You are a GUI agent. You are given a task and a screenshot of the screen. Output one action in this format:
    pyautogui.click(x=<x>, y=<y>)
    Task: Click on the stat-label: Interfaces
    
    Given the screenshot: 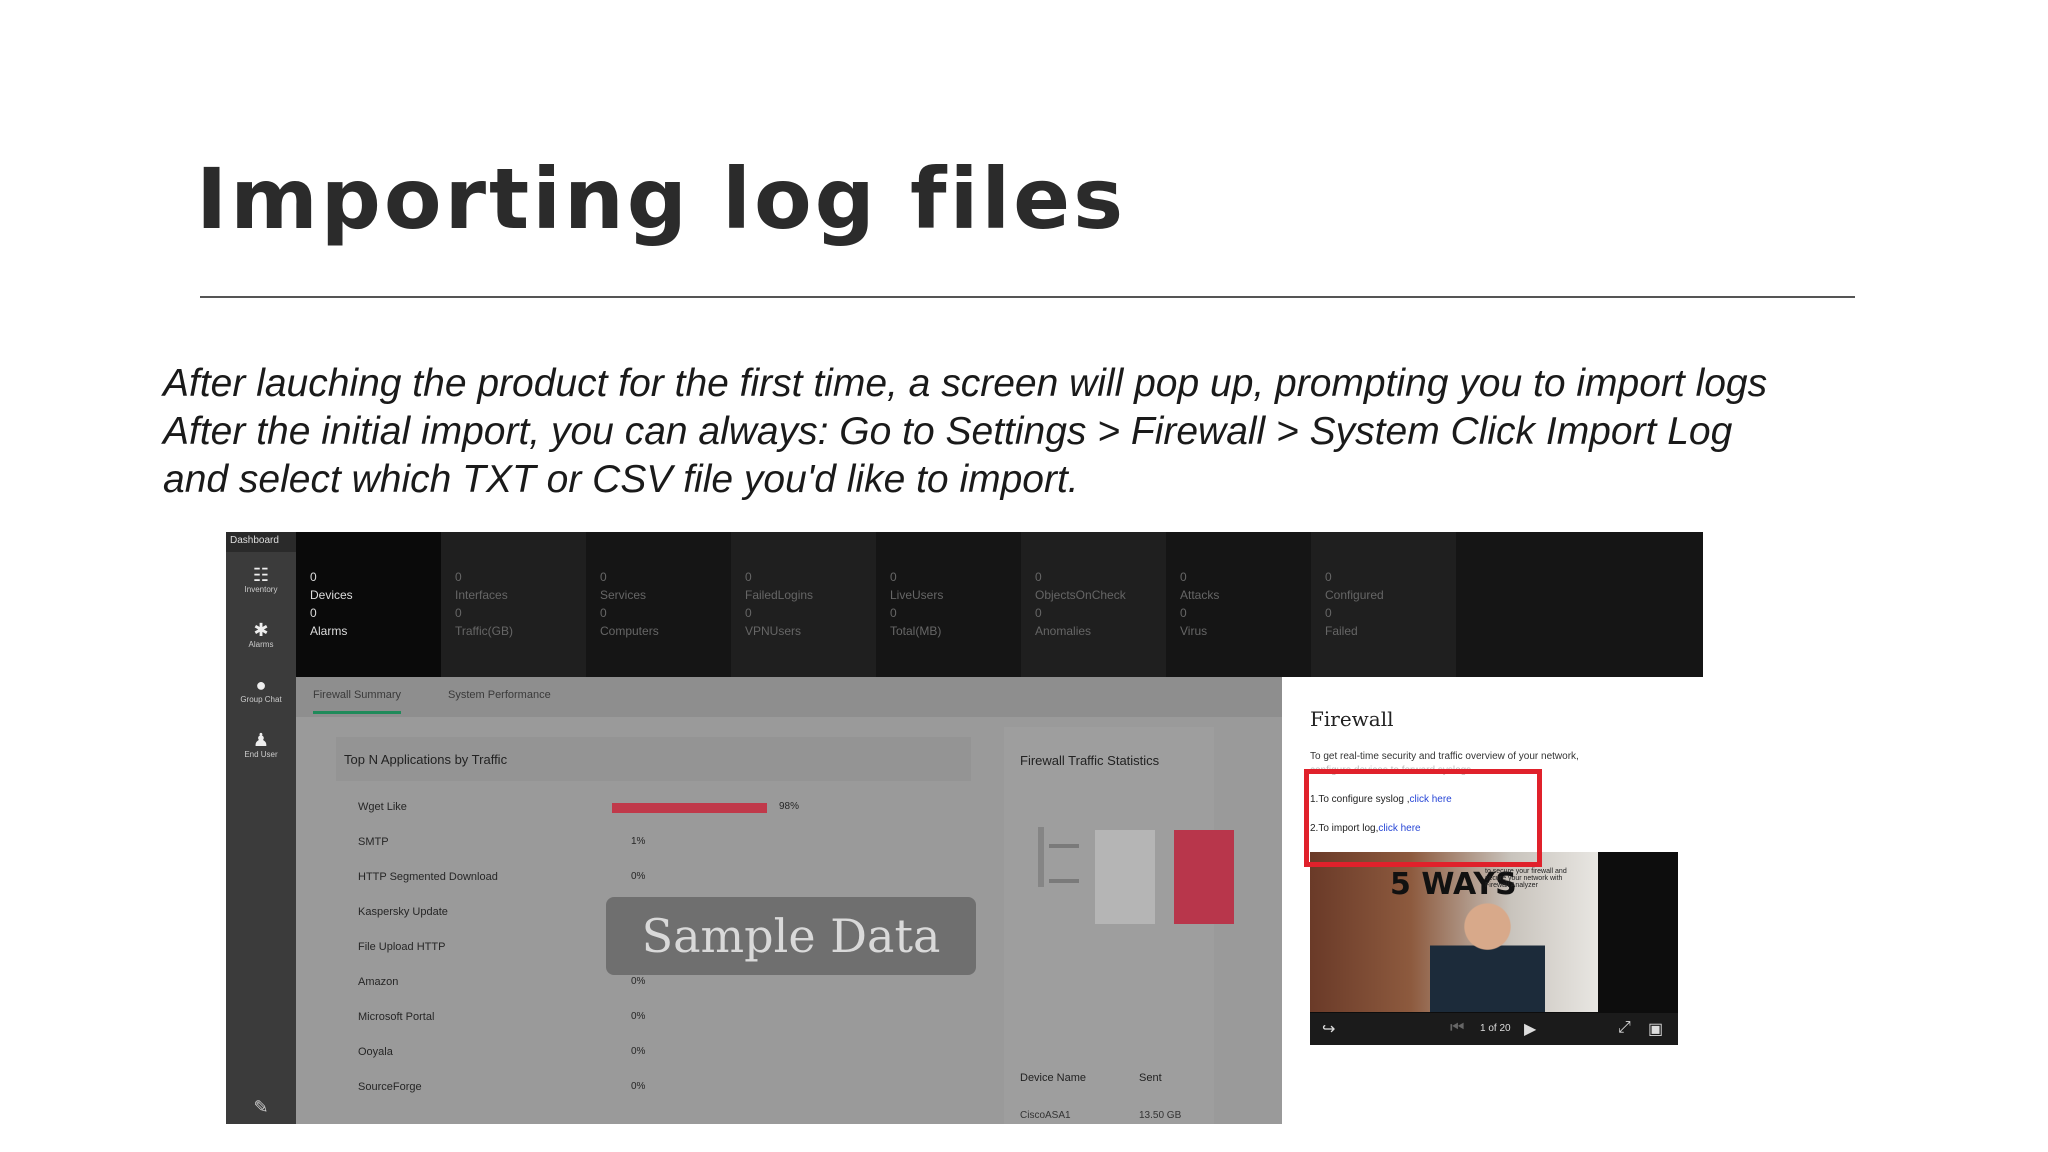 What is the action you would take?
    pyautogui.click(x=481, y=595)
    